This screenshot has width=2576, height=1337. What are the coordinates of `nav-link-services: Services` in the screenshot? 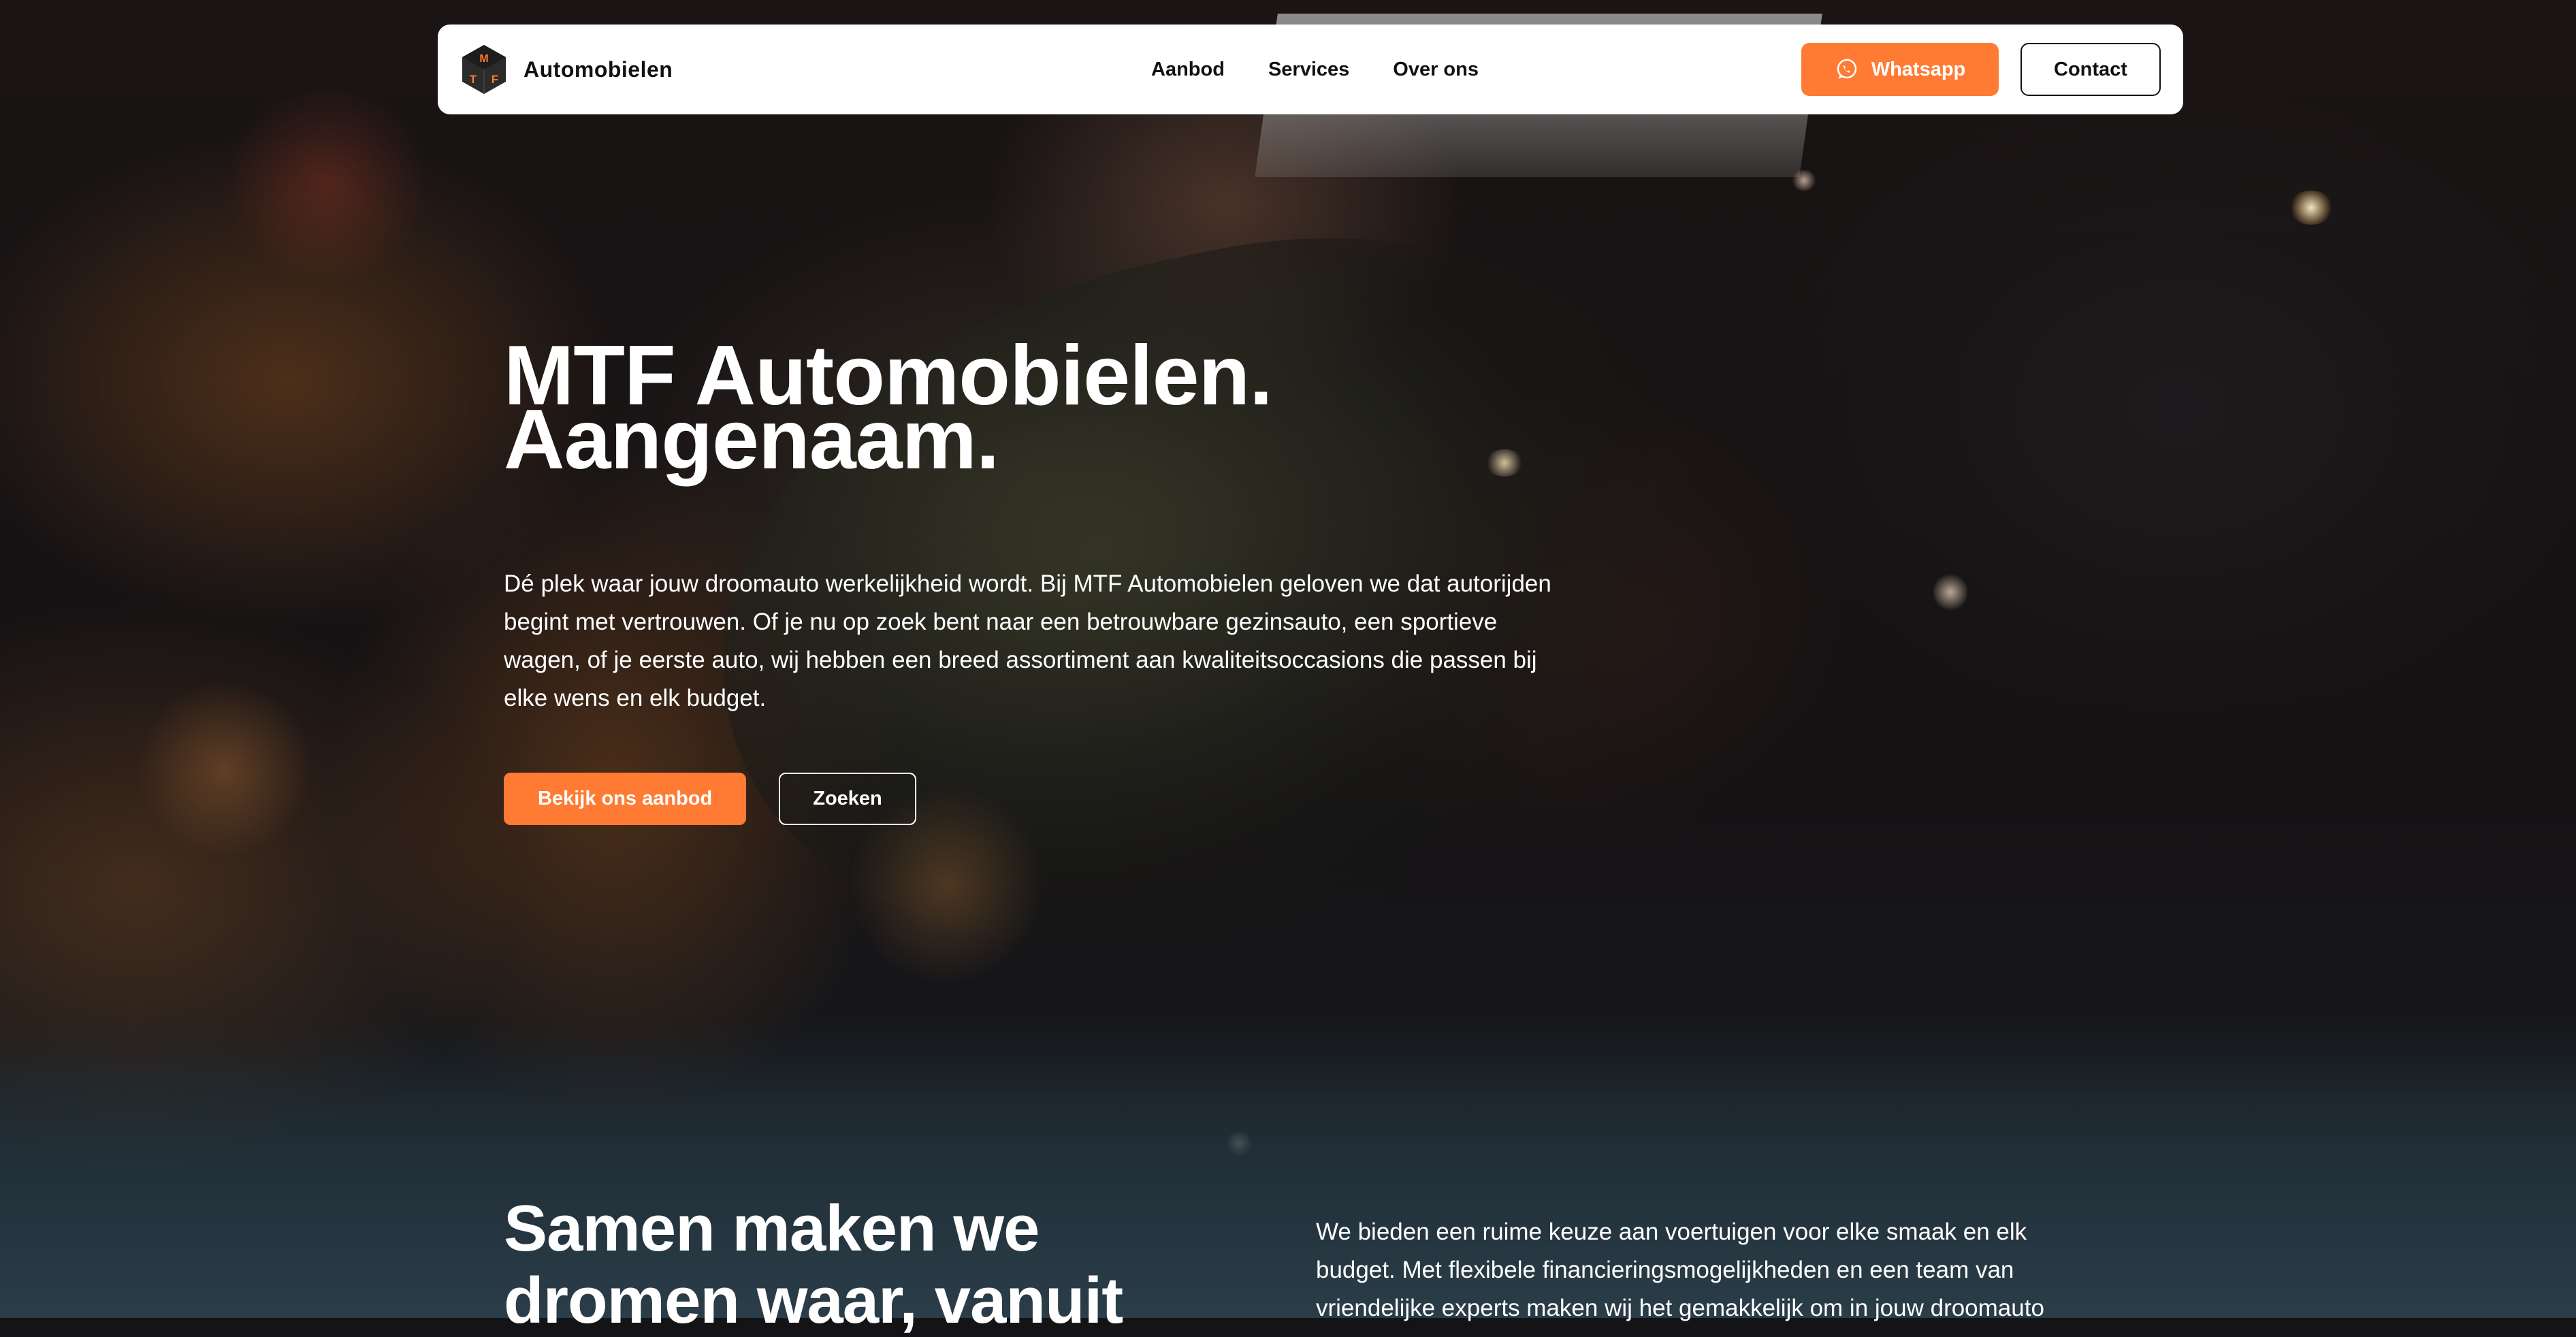 It's located at (1308, 70).